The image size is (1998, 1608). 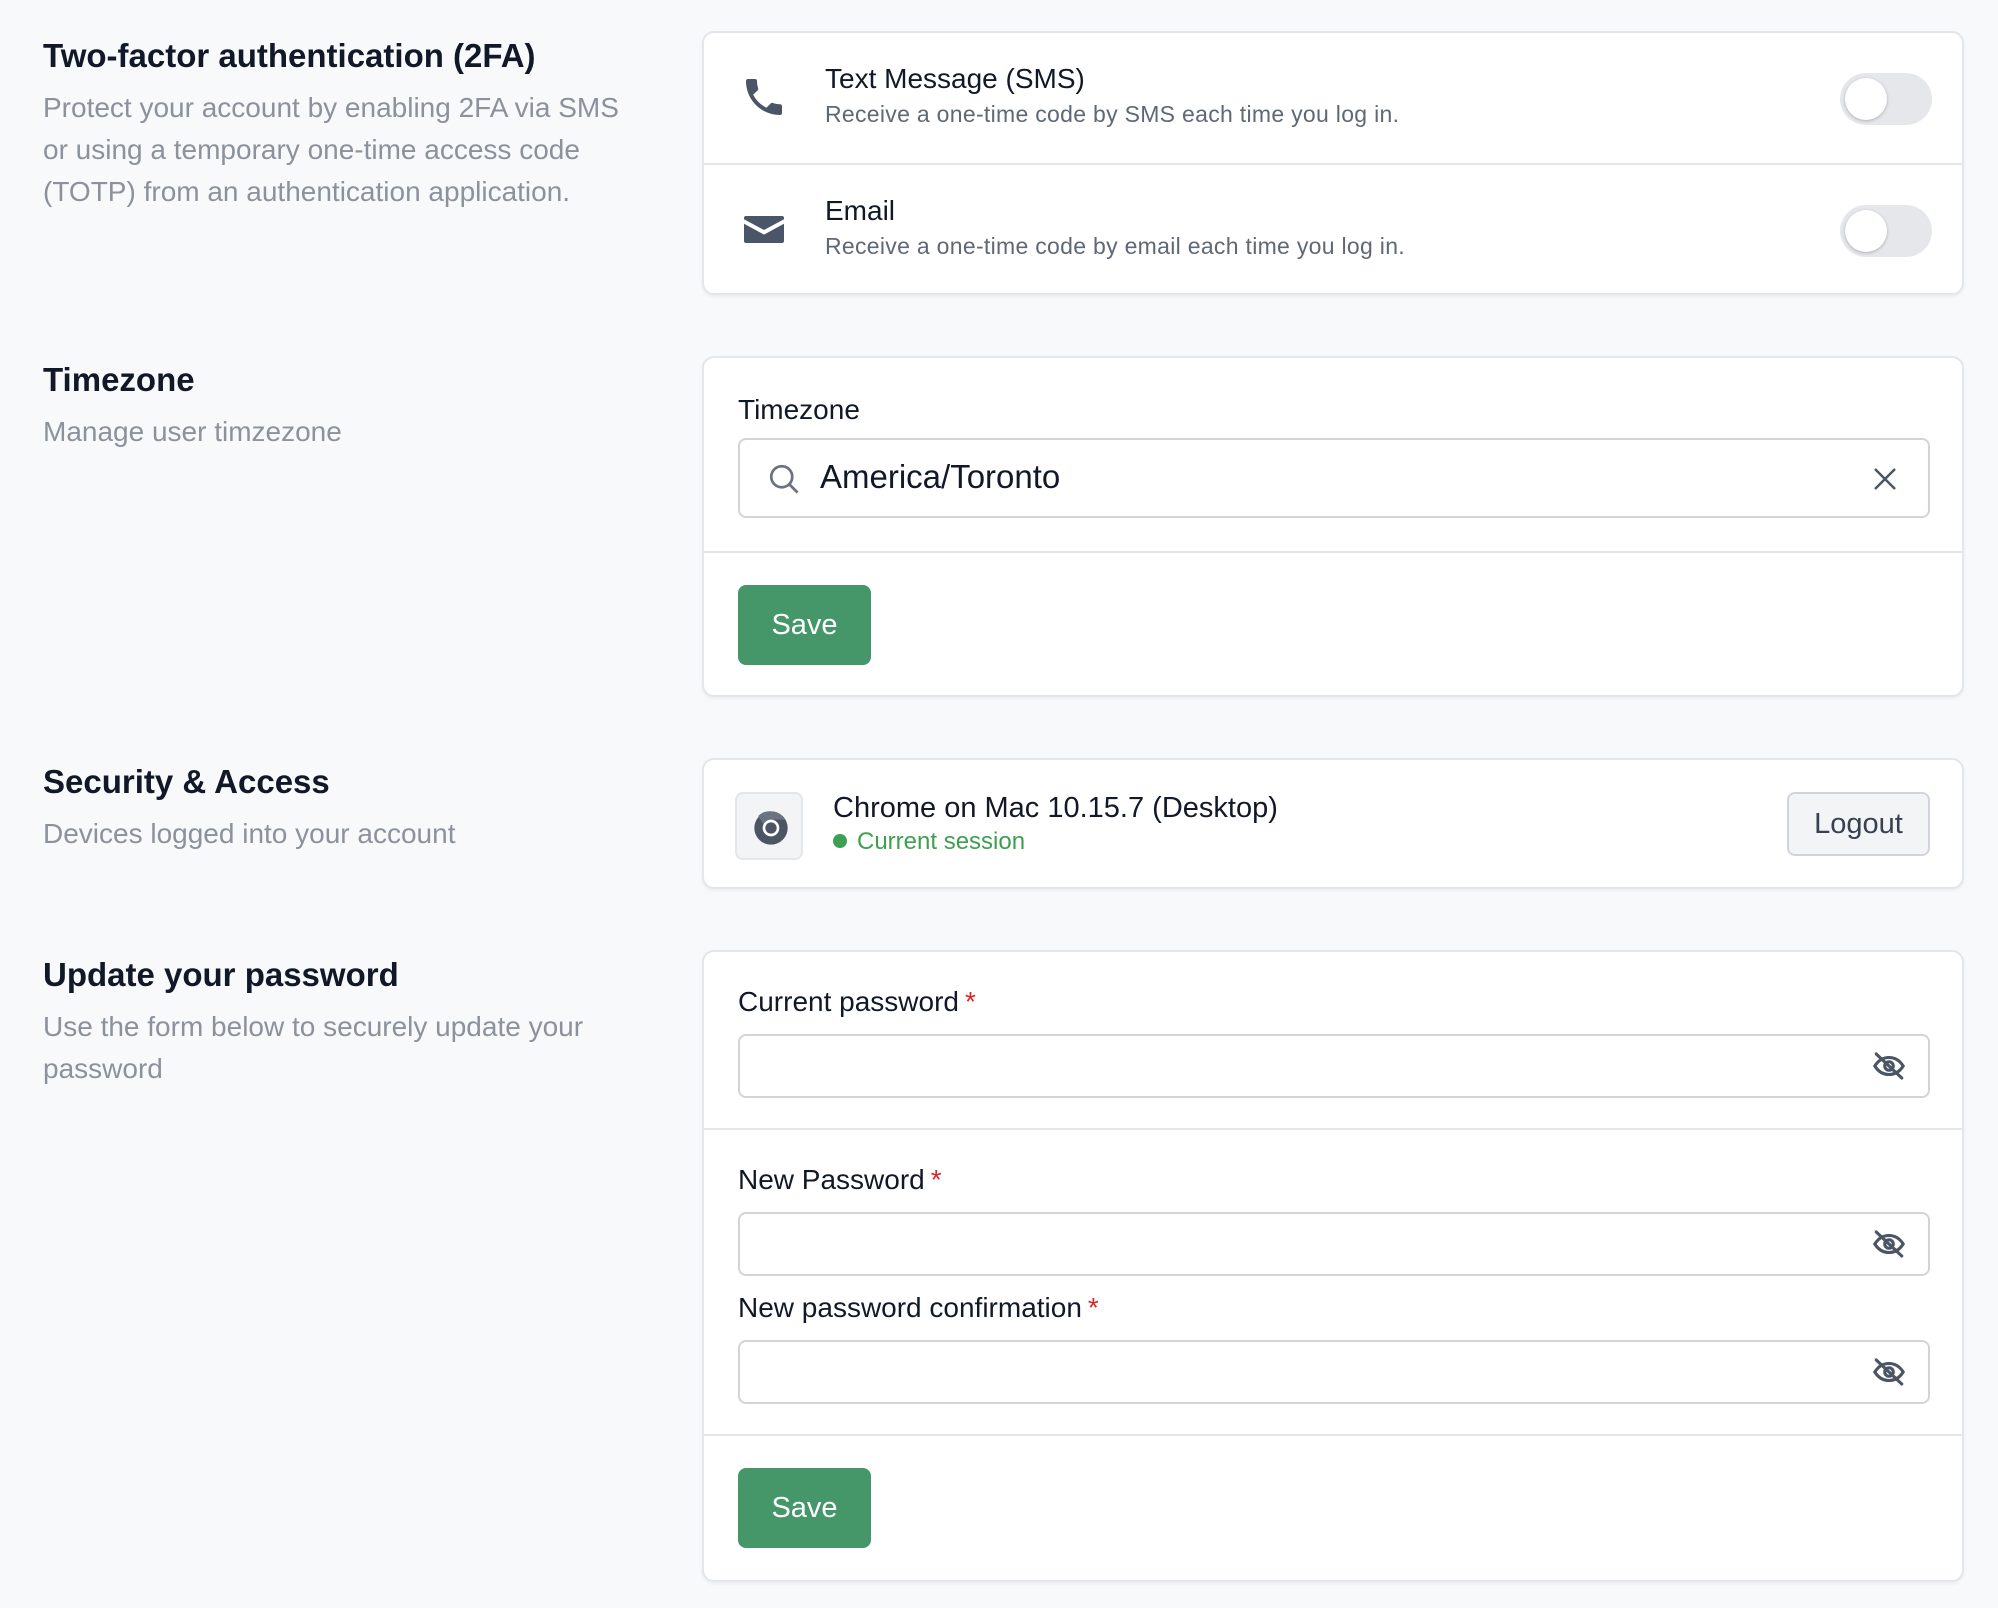 What do you see at coordinates (831, 1179) in the screenshot?
I see `new-password-label-text: New Password` at bounding box center [831, 1179].